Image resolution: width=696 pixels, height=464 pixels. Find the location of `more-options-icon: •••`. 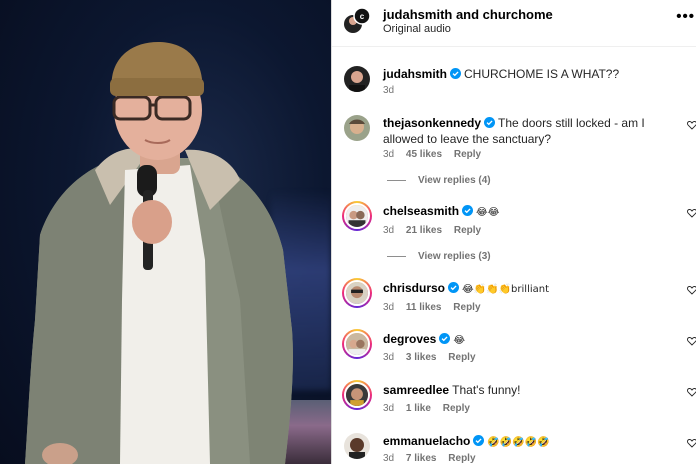

more-options-icon: ••• is located at coordinates (685, 16).